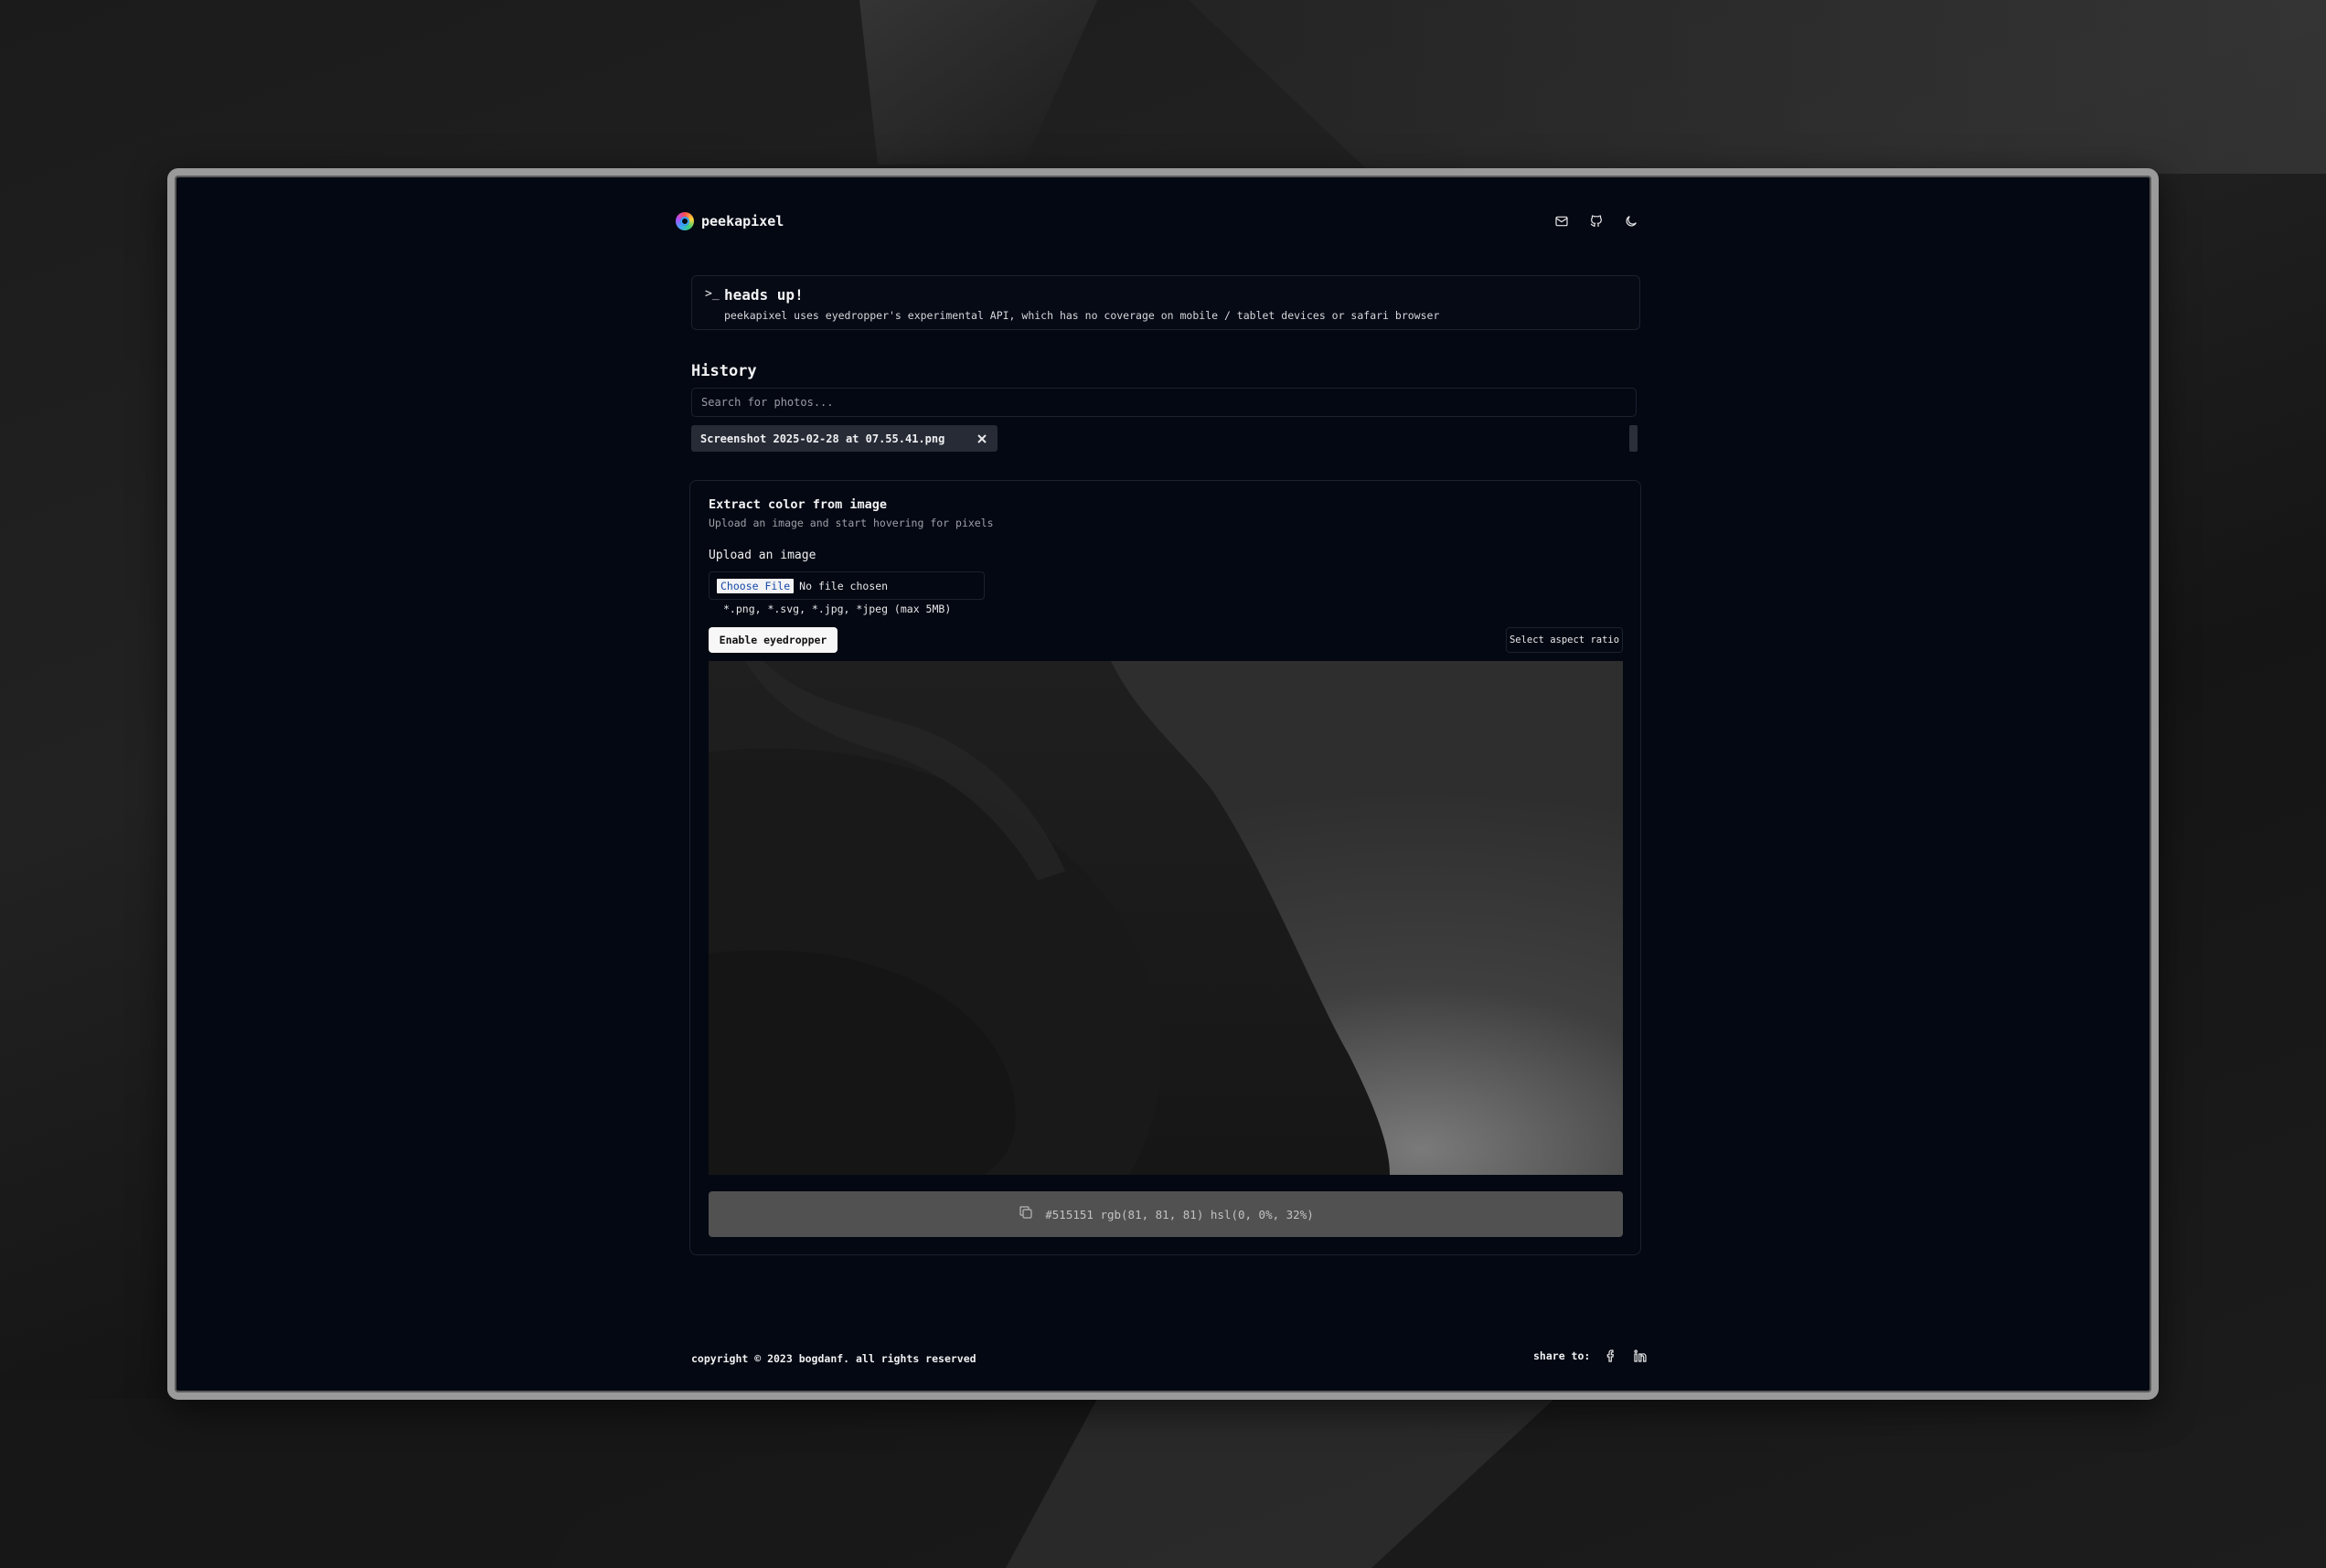 The width and height of the screenshot is (2326, 1568). Describe the element at coordinates (713, 294) in the screenshot. I see `terminal-icon: >_` at that location.